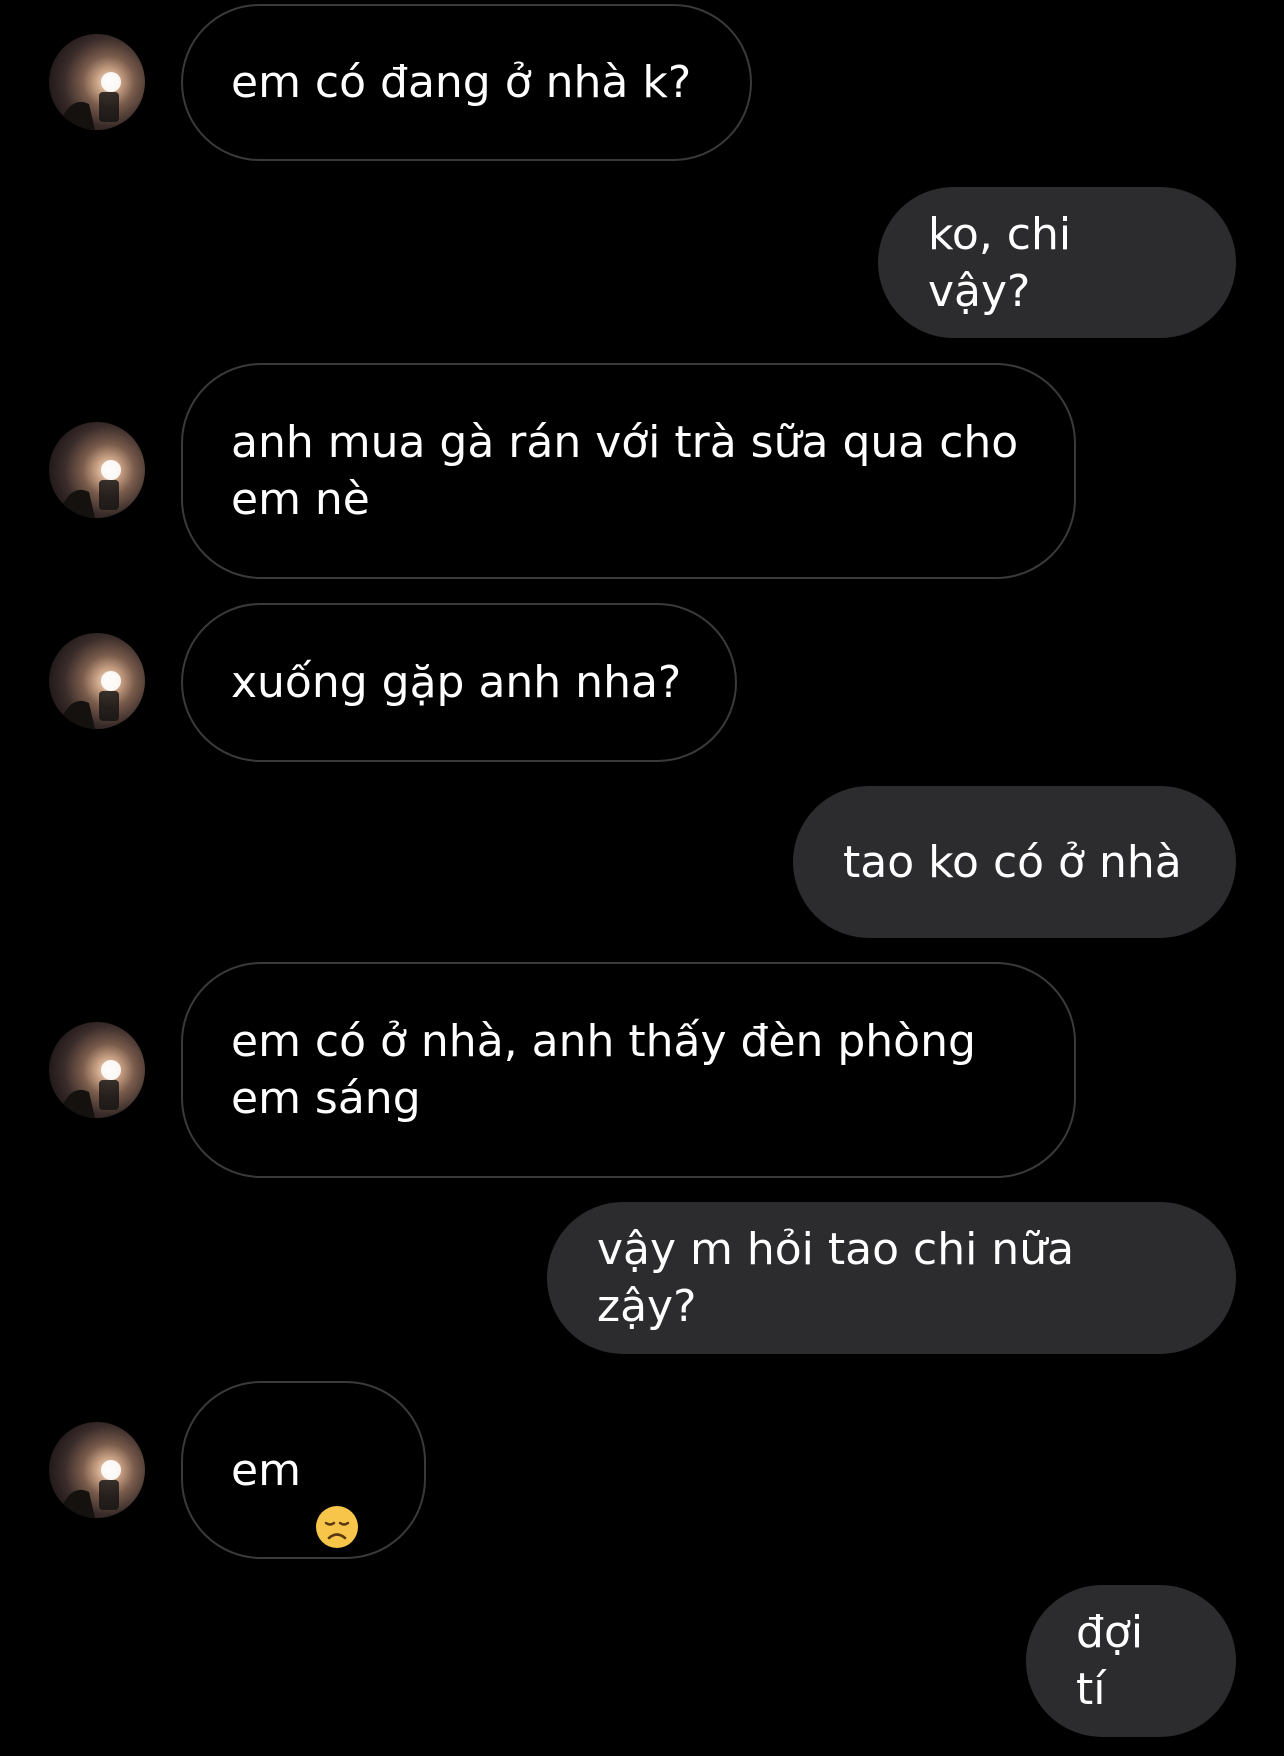 The width and height of the screenshot is (1284, 1756). What do you see at coordinates (459, 682) in the screenshot?
I see `incoming-message-bubble: xuống gặp anh nha?` at bounding box center [459, 682].